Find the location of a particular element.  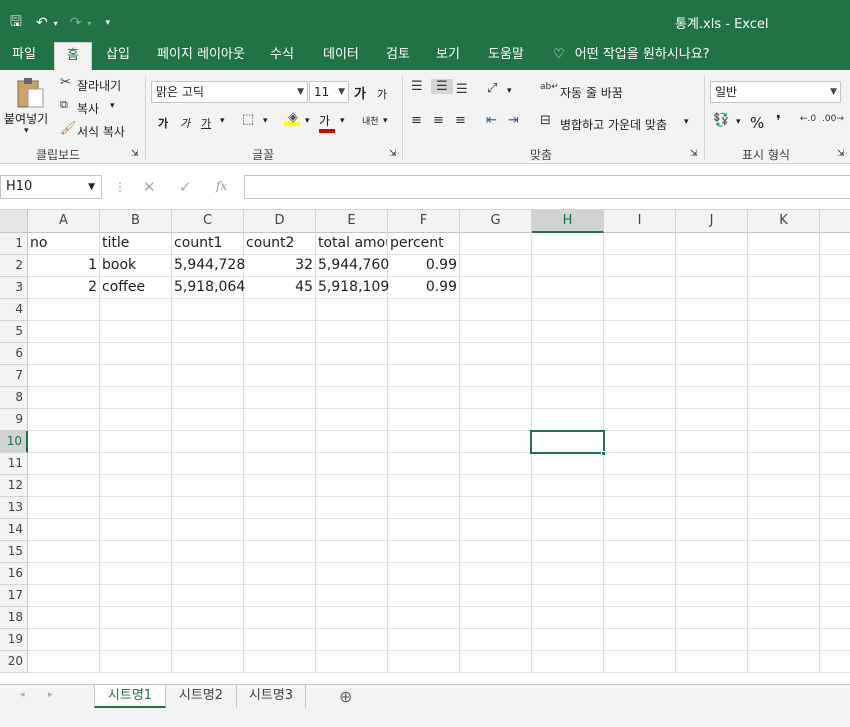

cell-b7 is located at coordinates (136, 376).